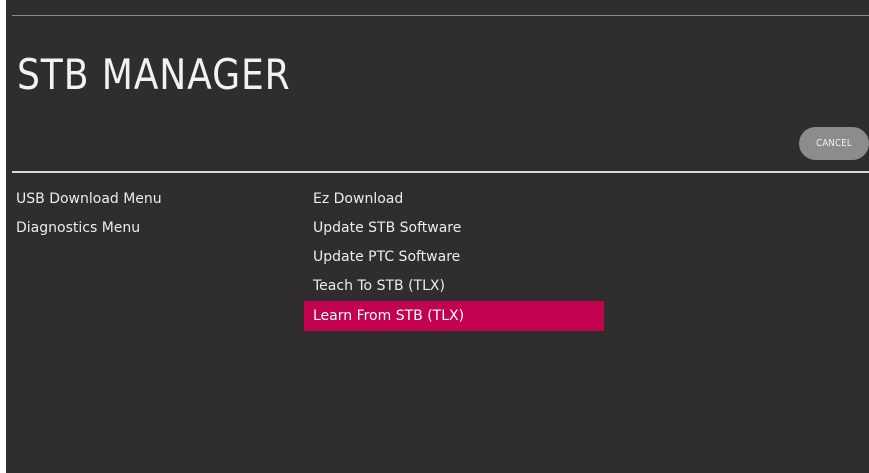 The width and height of the screenshot is (869, 473). What do you see at coordinates (454, 316) in the screenshot?
I see `submenu-item-learn-from-stb: Learn From STB (TLX)` at bounding box center [454, 316].